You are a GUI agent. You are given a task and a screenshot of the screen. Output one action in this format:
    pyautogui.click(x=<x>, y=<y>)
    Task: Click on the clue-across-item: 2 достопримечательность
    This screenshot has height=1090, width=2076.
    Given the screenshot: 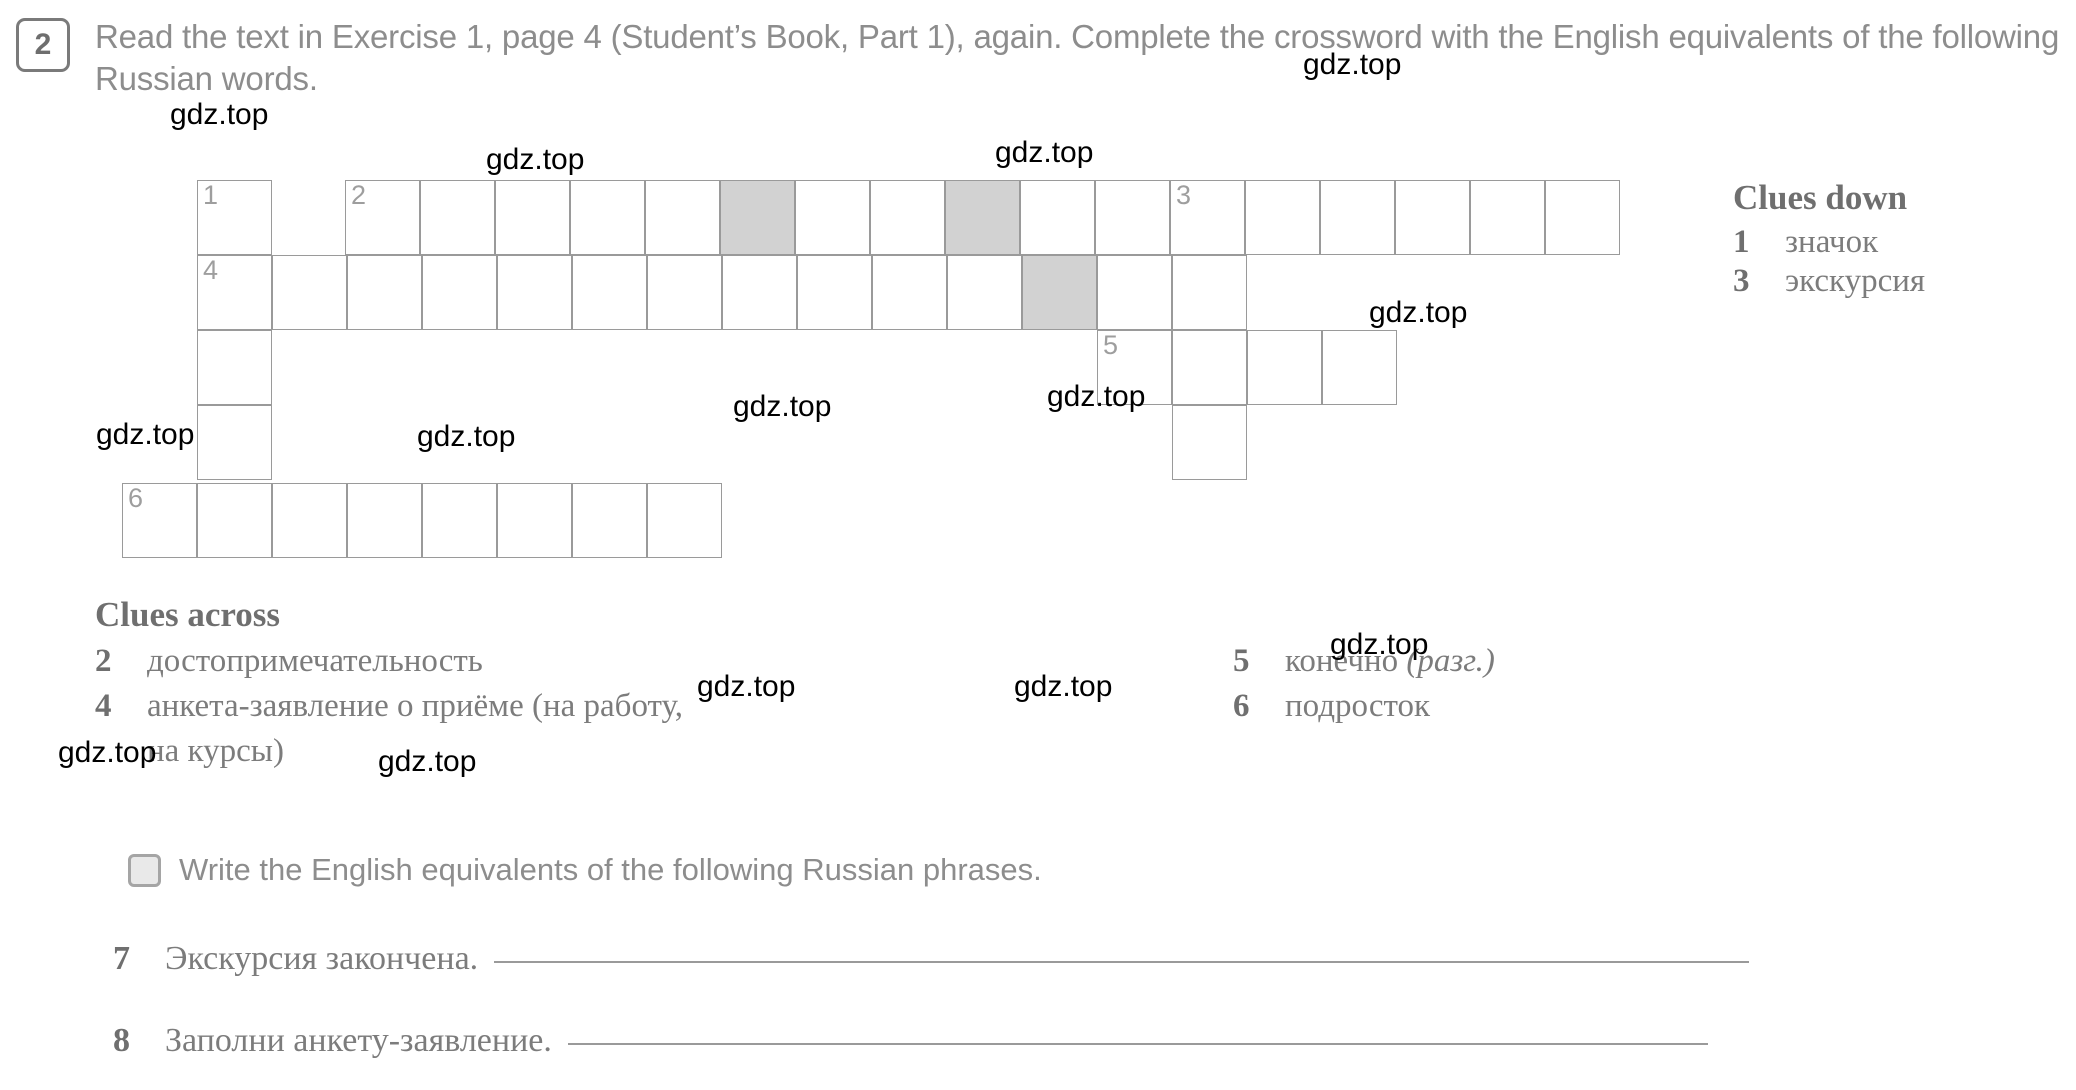 What is the action you would take?
    pyautogui.click(x=595, y=661)
    